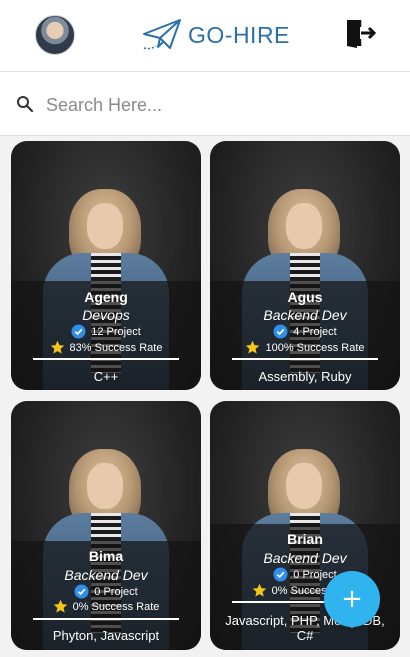 The width and height of the screenshot is (410, 657). I want to click on freelancer-name: Bima, so click(106, 556).